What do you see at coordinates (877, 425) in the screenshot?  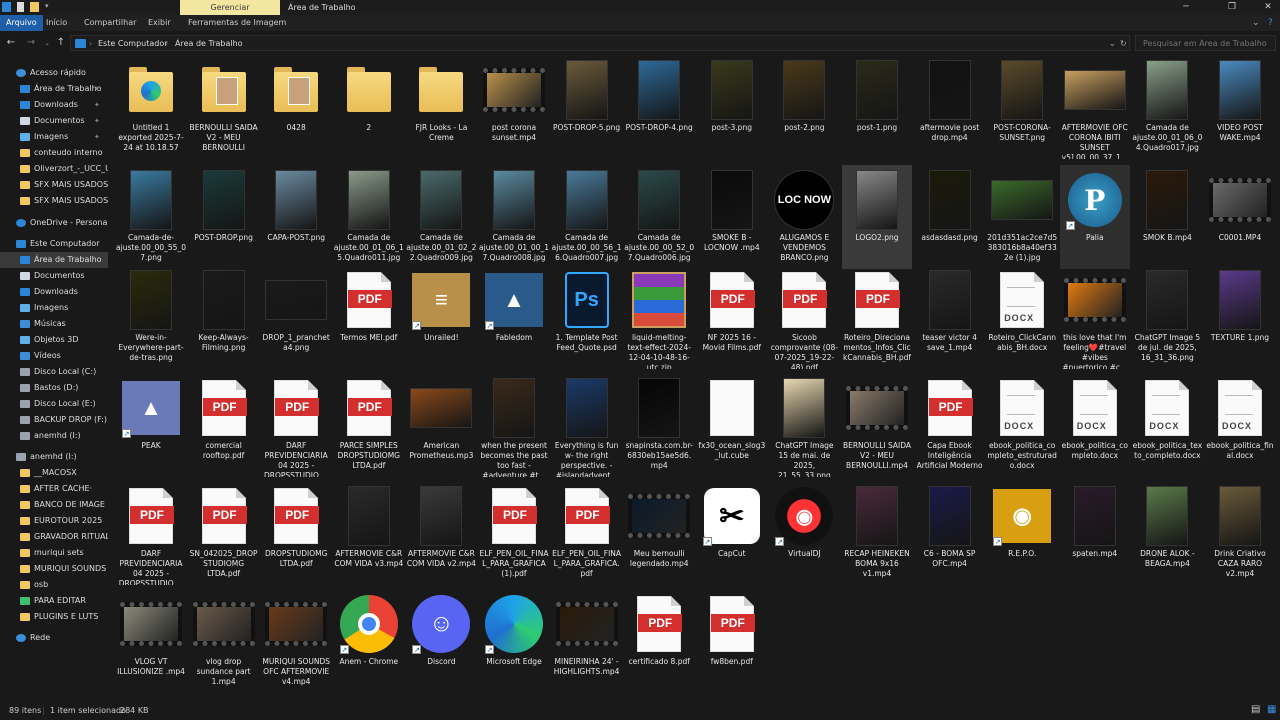 I see `file-item: BERNOULLI SAIDA V2 - MEU BERNOULLI.mp4` at bounding box center [877, 425].